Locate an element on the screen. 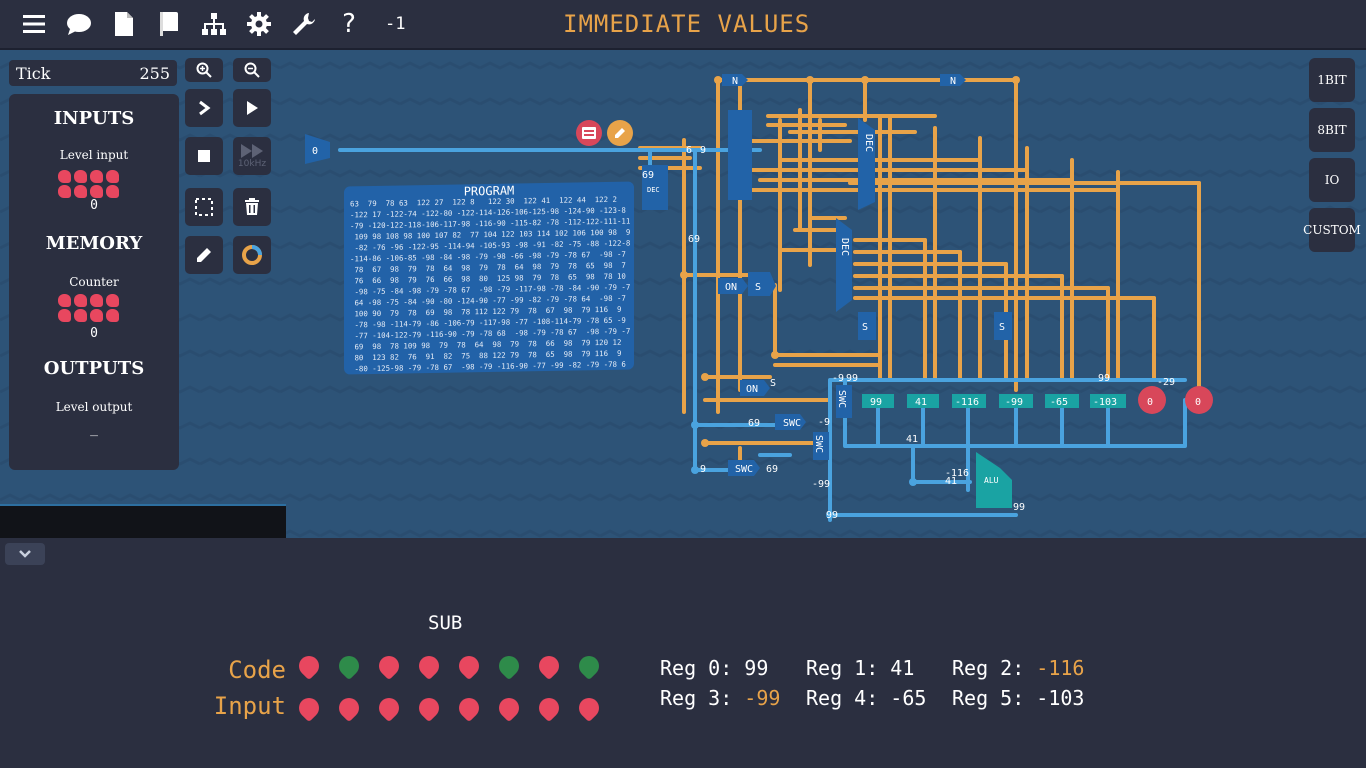 Image resolution: width=1366 pixels, height=768 pixels. pencil-icon is located at coordinates (204, 255).